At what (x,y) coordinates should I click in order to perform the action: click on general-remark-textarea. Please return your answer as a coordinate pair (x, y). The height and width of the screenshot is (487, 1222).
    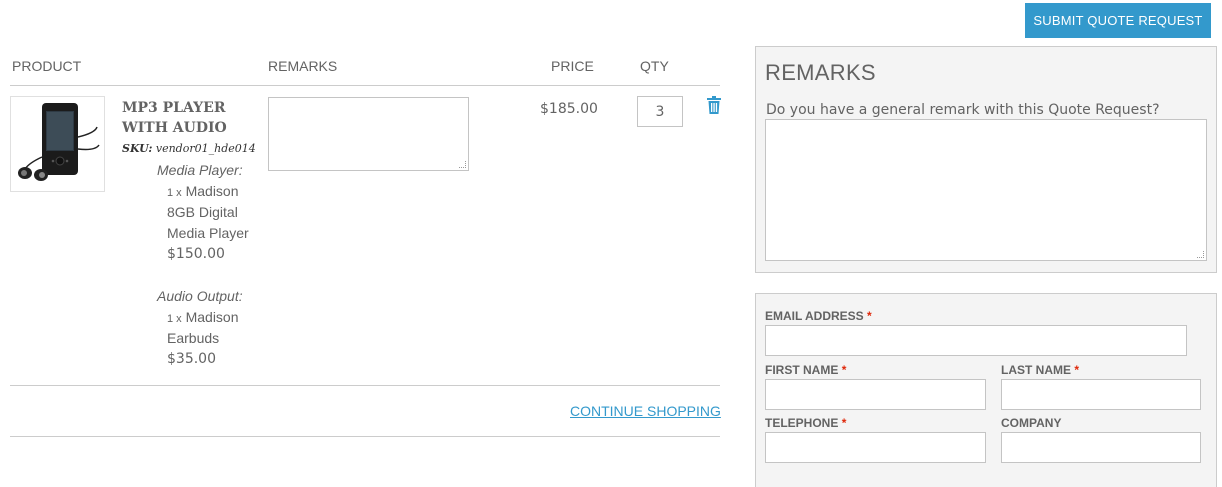
    Looking at the image, I should click on (986, 190).